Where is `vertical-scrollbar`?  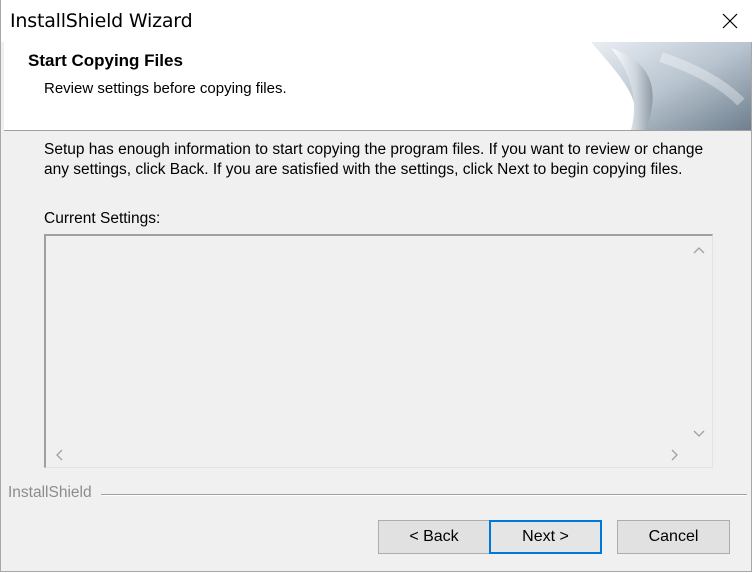 vertical-scrollbar is located at coordinates (699, 340).